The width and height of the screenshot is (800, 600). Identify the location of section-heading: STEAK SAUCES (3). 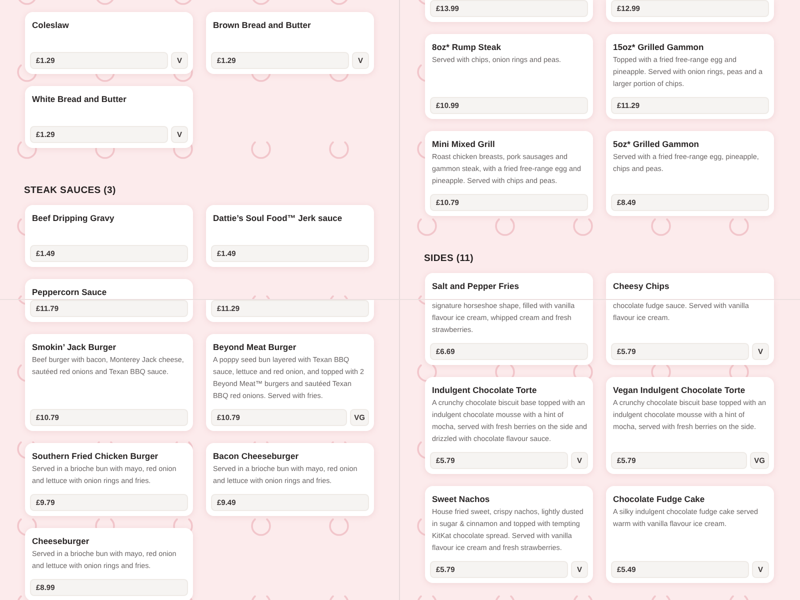
(70, 190).